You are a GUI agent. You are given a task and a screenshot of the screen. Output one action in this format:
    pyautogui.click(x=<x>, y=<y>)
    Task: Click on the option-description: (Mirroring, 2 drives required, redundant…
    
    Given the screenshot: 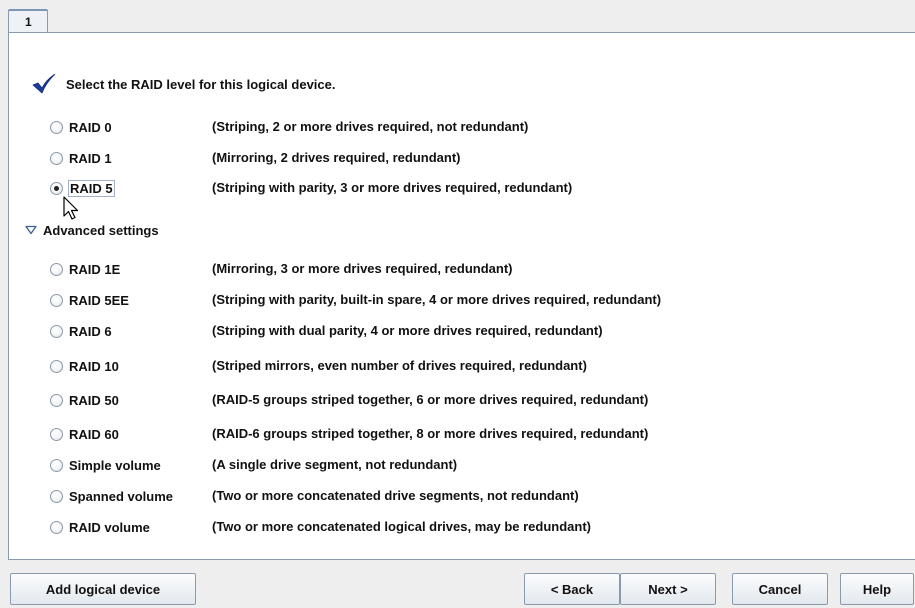 What is the action you would take?
    pyautogui.click(x=336, y=157)
    